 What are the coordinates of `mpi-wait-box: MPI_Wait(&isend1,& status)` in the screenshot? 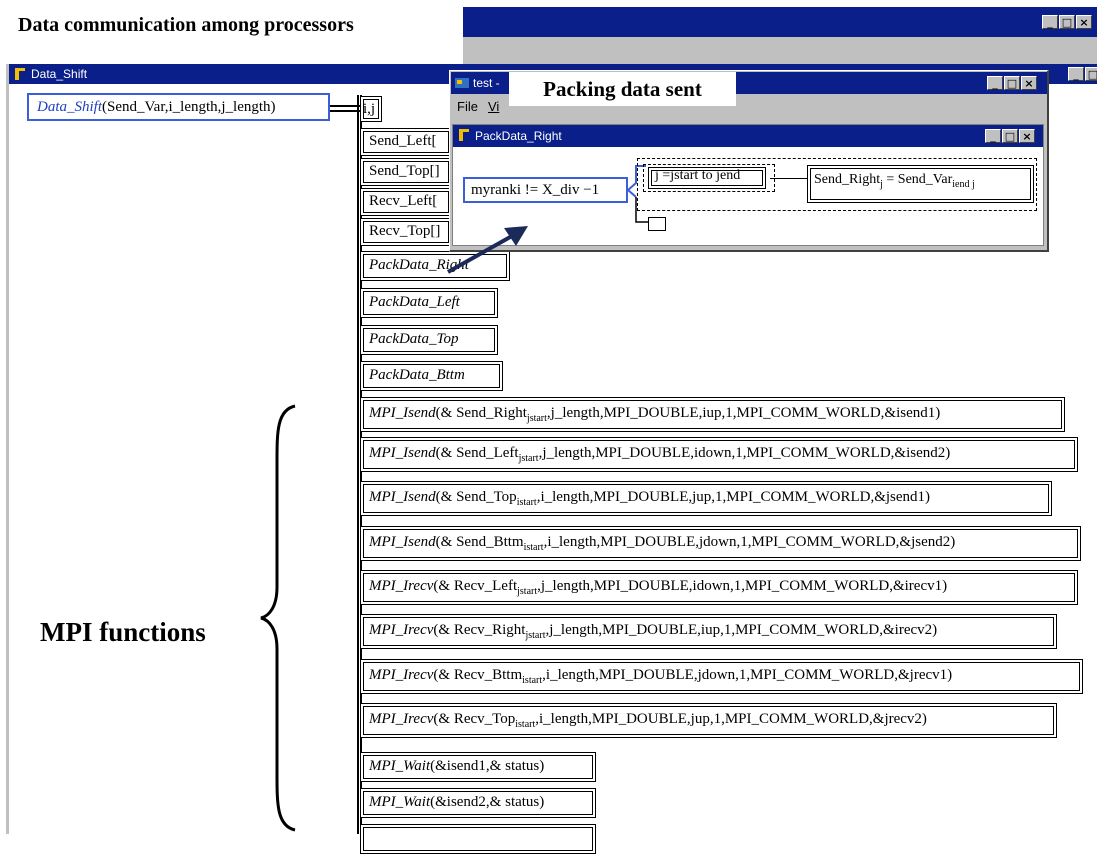 It's located at (478, 767).